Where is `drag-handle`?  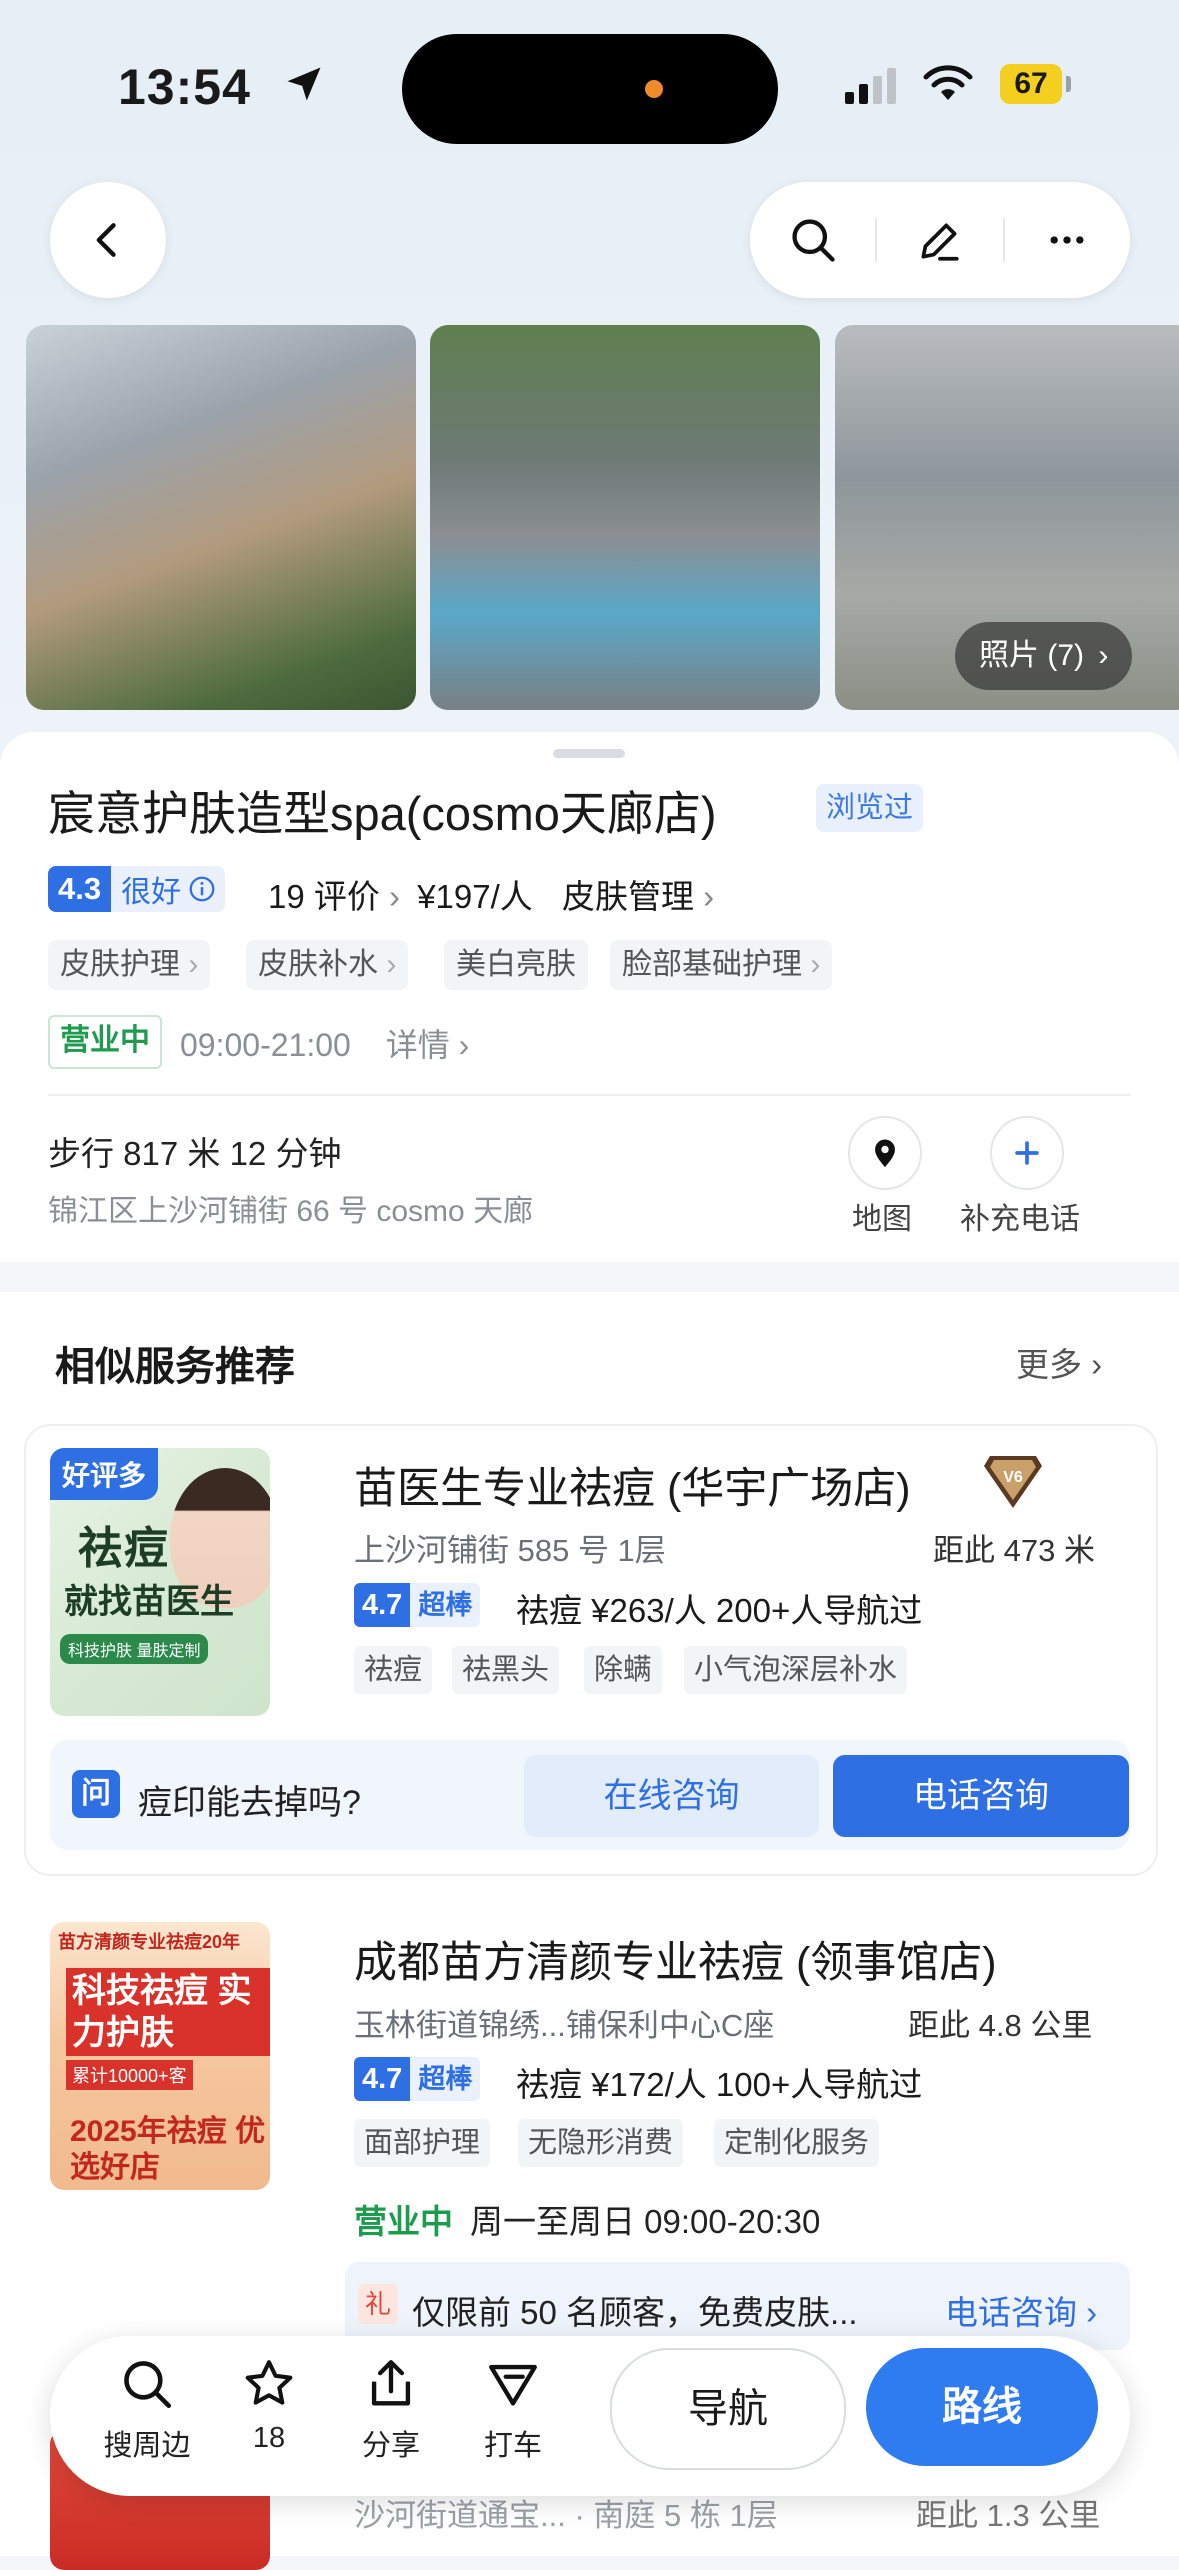
drag-handle is located at coordinates (589, 753).